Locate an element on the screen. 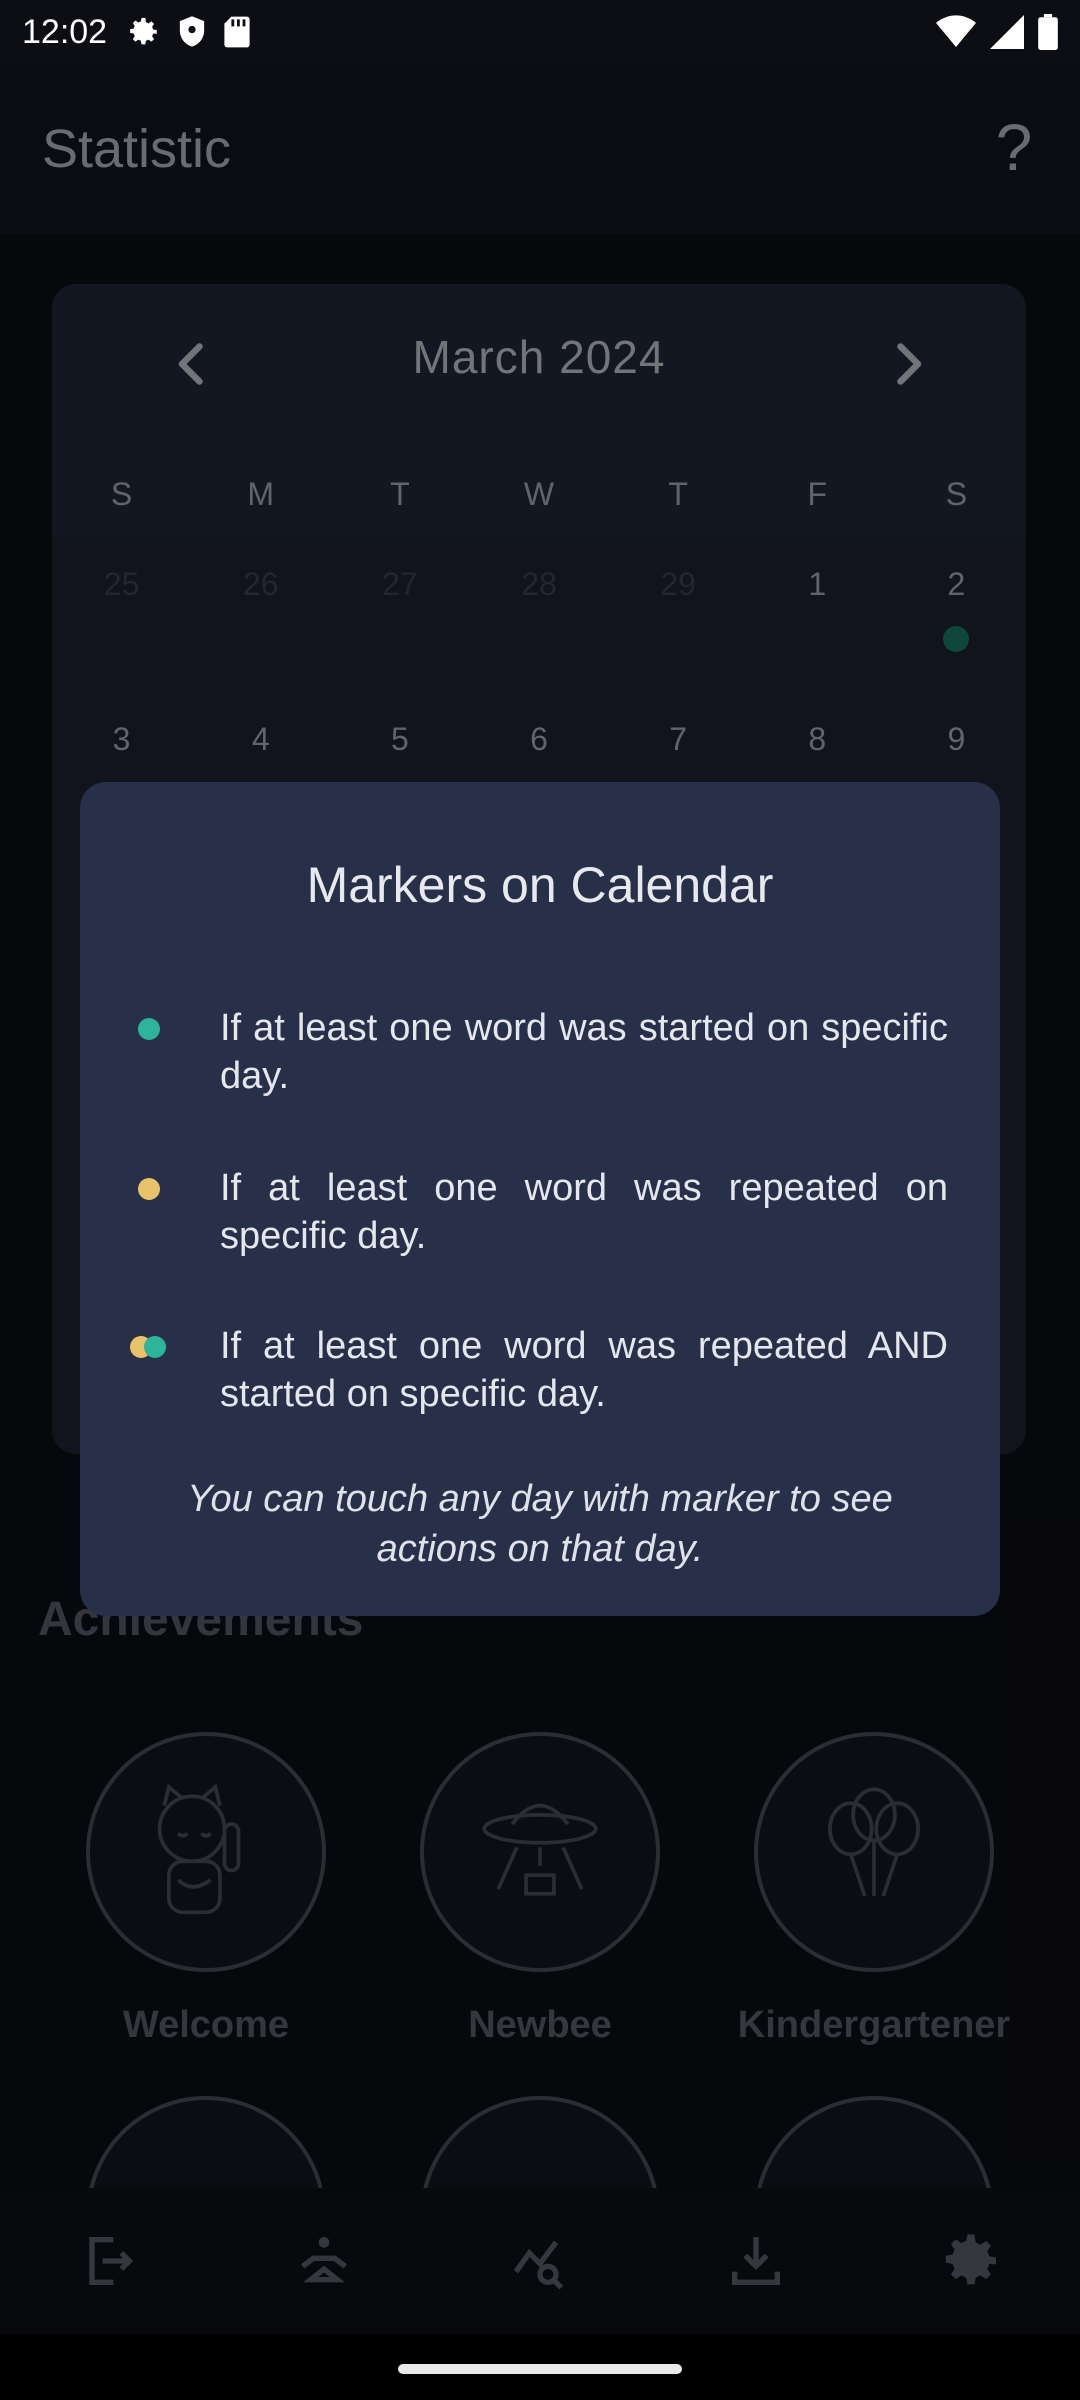  shield-status-icon is located at coordinates (192, 31).